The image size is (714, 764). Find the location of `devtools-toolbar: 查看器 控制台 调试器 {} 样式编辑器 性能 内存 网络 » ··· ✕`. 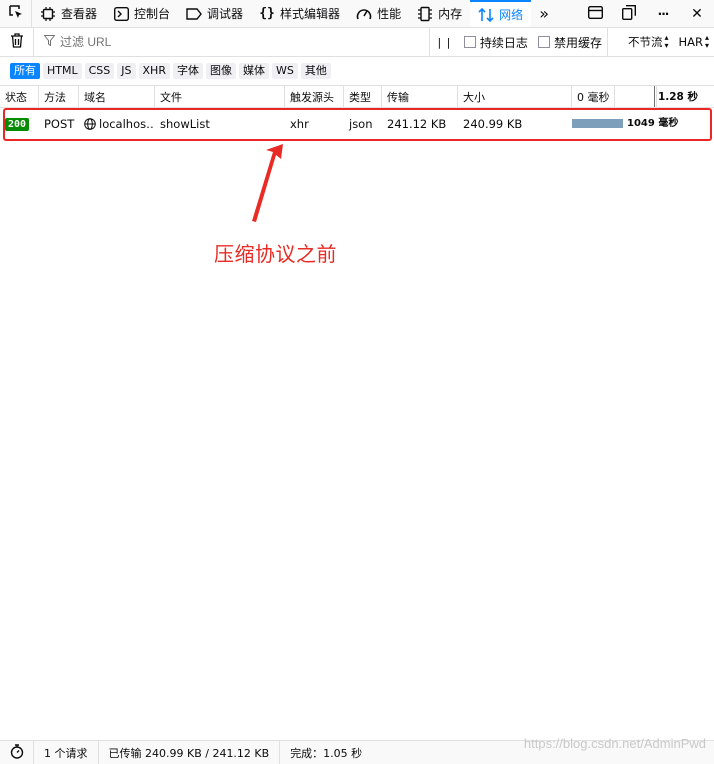

devtools-toolbar: 查看器 控制台 调试器 {} 样式编辑器 性能 内存 网络 » ··· ✕ is located at coordinates (357, 14).